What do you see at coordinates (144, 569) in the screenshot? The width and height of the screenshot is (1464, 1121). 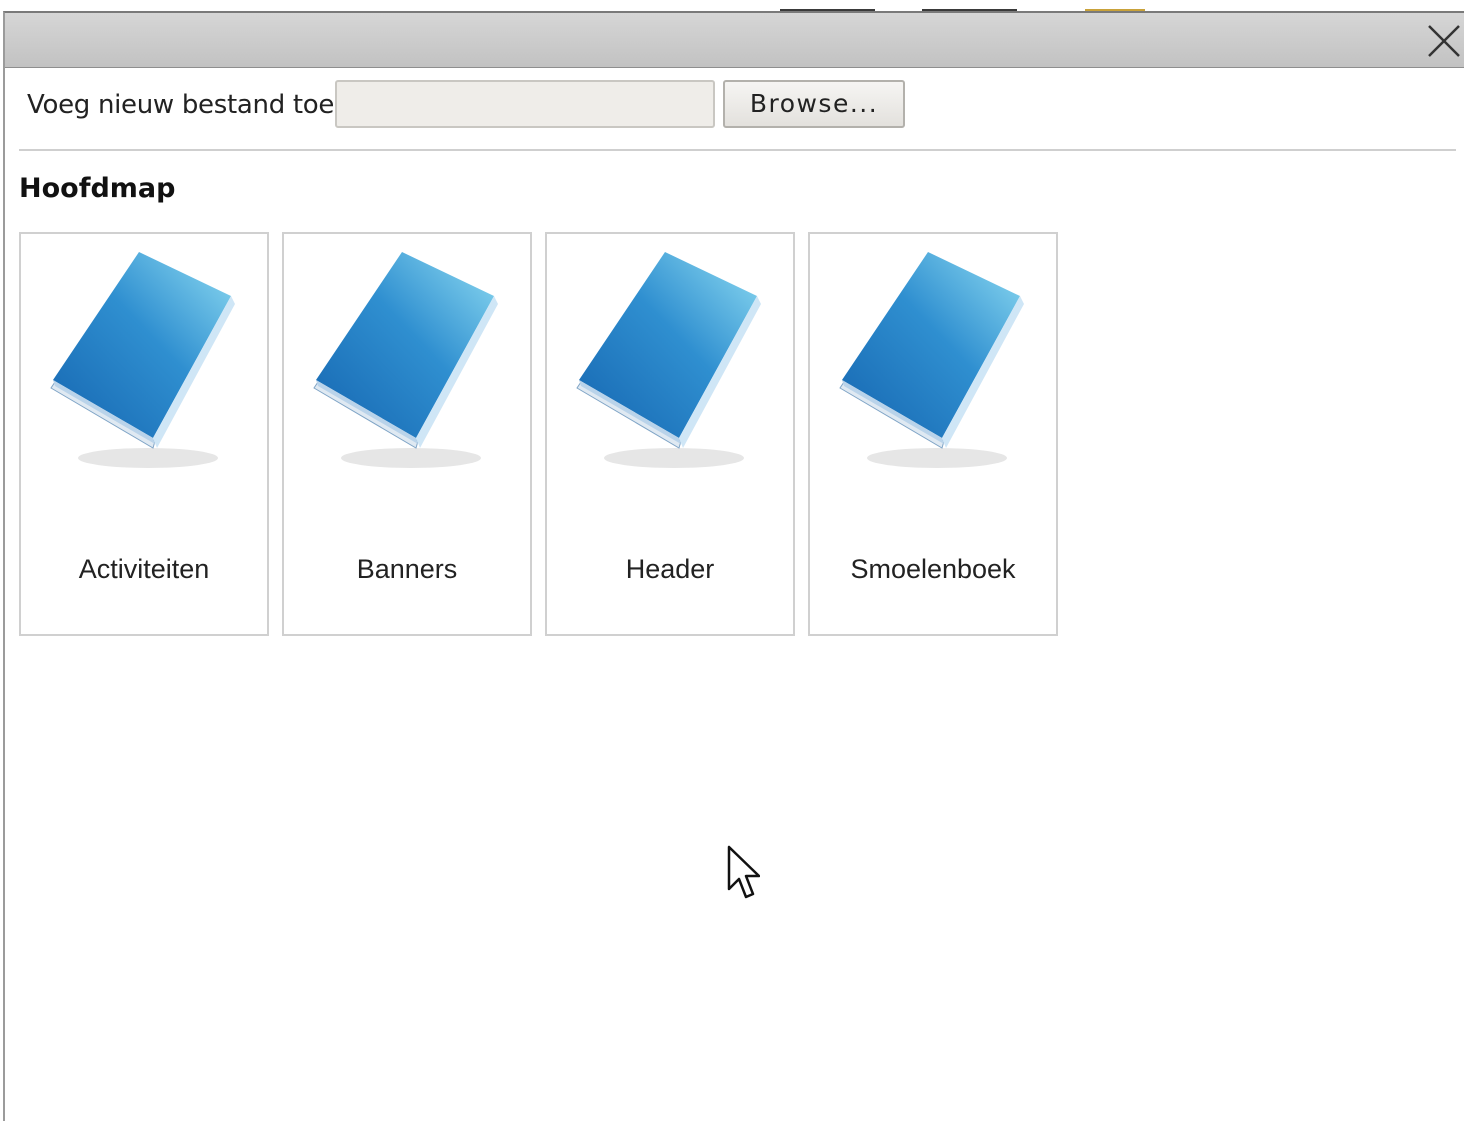 I see `folder-label: Activiteiten` at bounding box center [144, 569].